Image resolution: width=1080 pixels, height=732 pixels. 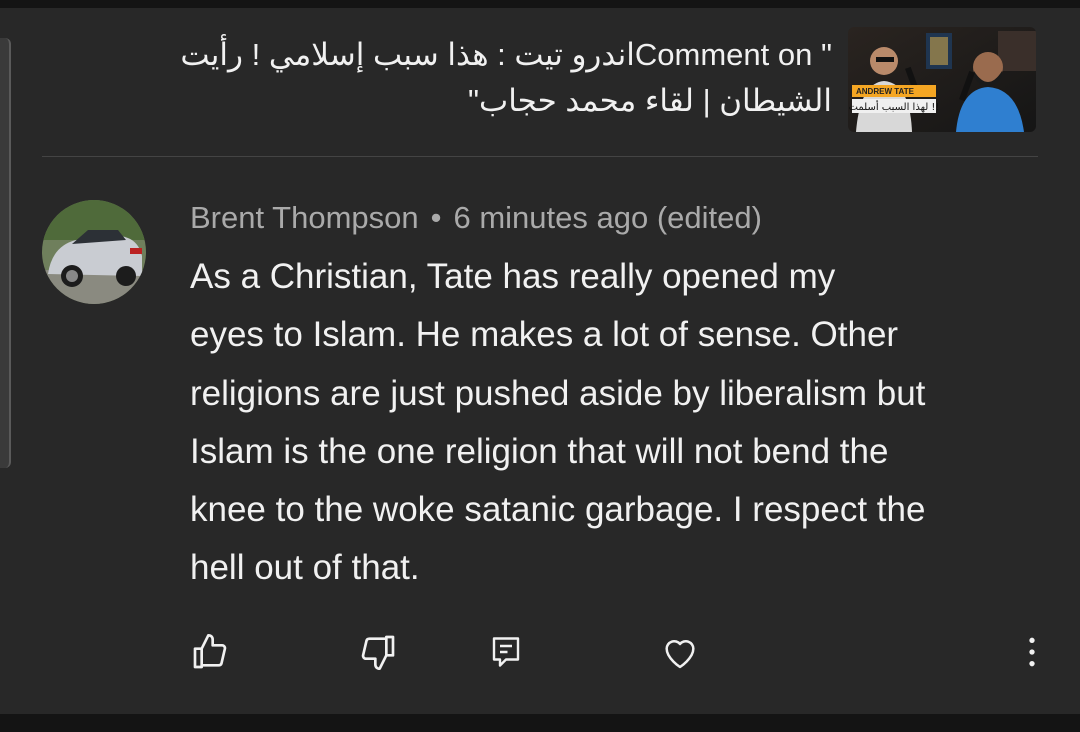 I want to click on more-options-button, so click(x=1032, y=652).